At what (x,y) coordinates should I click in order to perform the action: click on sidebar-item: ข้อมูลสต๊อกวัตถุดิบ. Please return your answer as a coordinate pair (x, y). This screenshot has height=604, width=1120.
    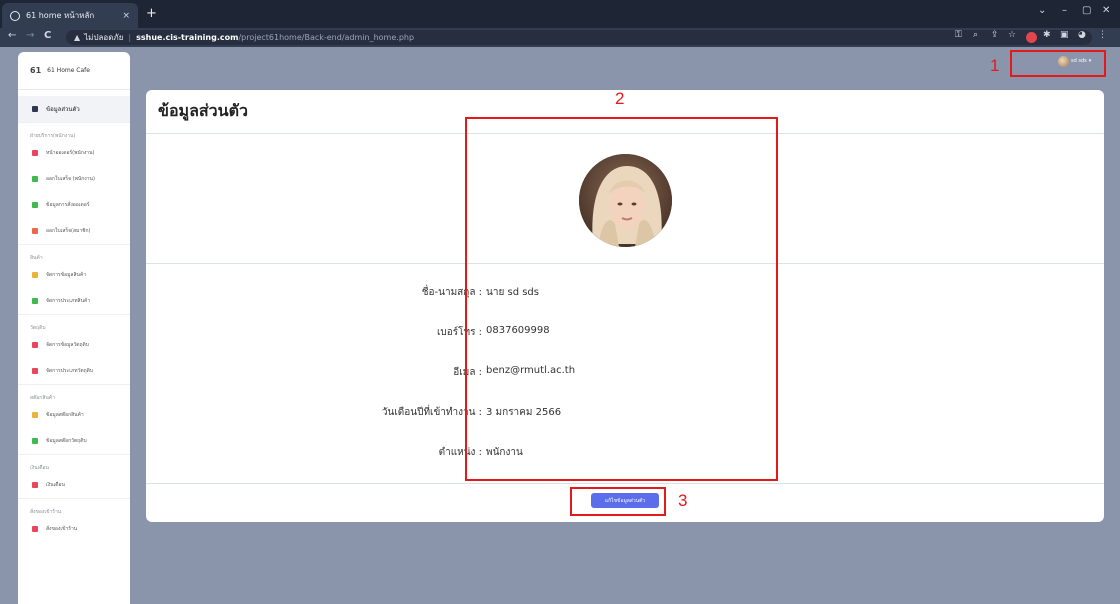
    Looking at the image, I should click on (74, 441).